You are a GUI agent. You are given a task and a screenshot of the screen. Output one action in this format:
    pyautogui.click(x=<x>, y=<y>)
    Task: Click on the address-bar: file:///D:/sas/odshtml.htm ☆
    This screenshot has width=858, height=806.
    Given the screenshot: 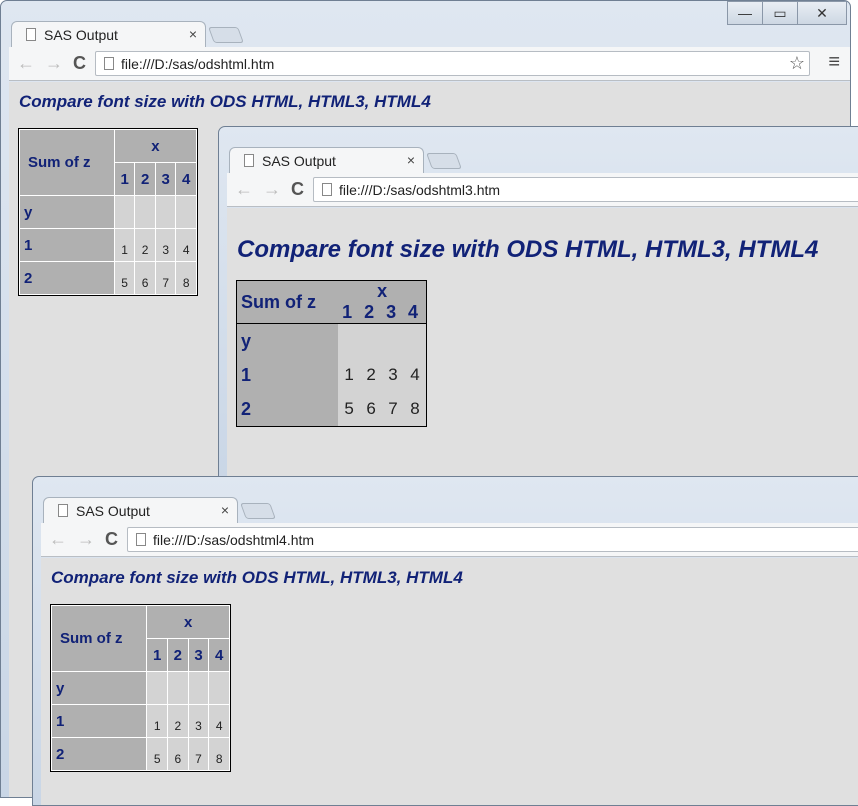 What is the action you would take?
    pyautogui.click(x=452, y=63)
    